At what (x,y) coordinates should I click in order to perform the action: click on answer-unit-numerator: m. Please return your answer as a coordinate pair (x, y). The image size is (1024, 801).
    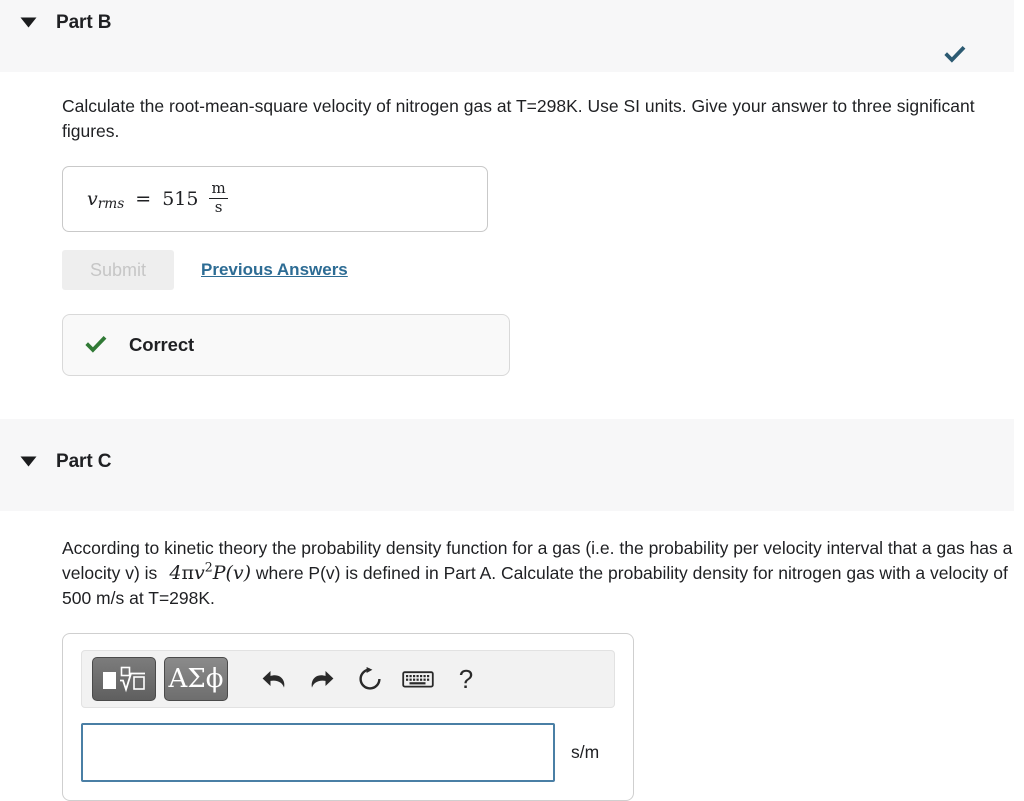
    Looking at the image, I should click on (218, 187).